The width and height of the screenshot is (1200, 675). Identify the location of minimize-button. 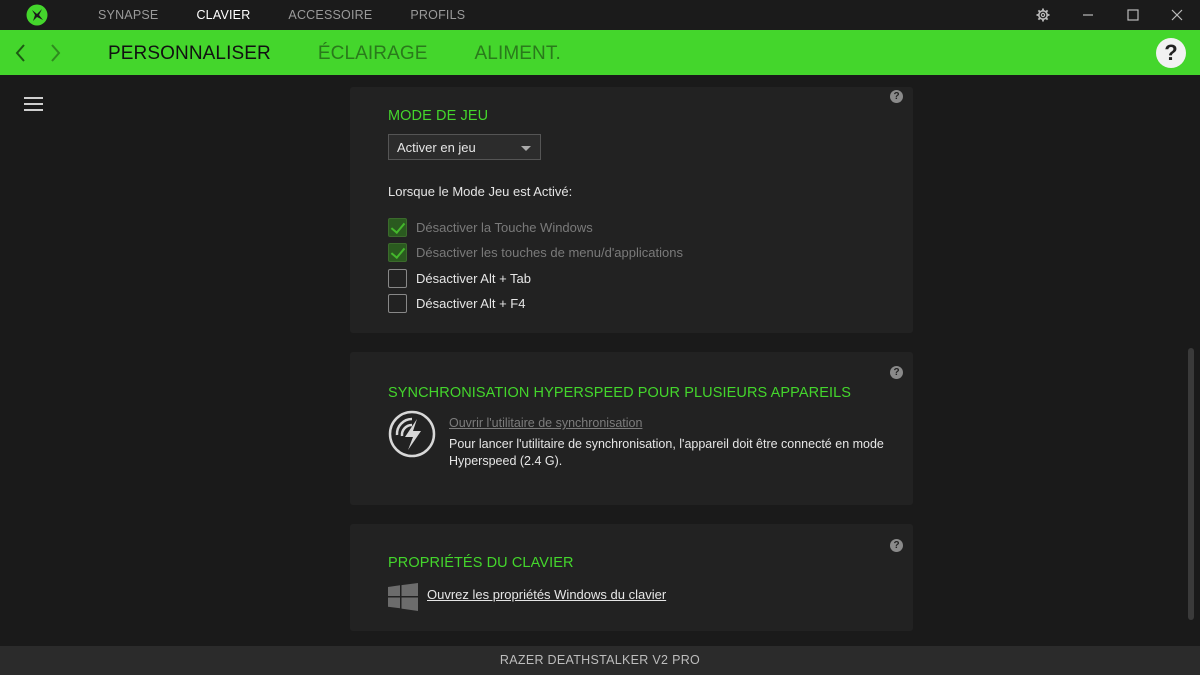
(1088, 15).